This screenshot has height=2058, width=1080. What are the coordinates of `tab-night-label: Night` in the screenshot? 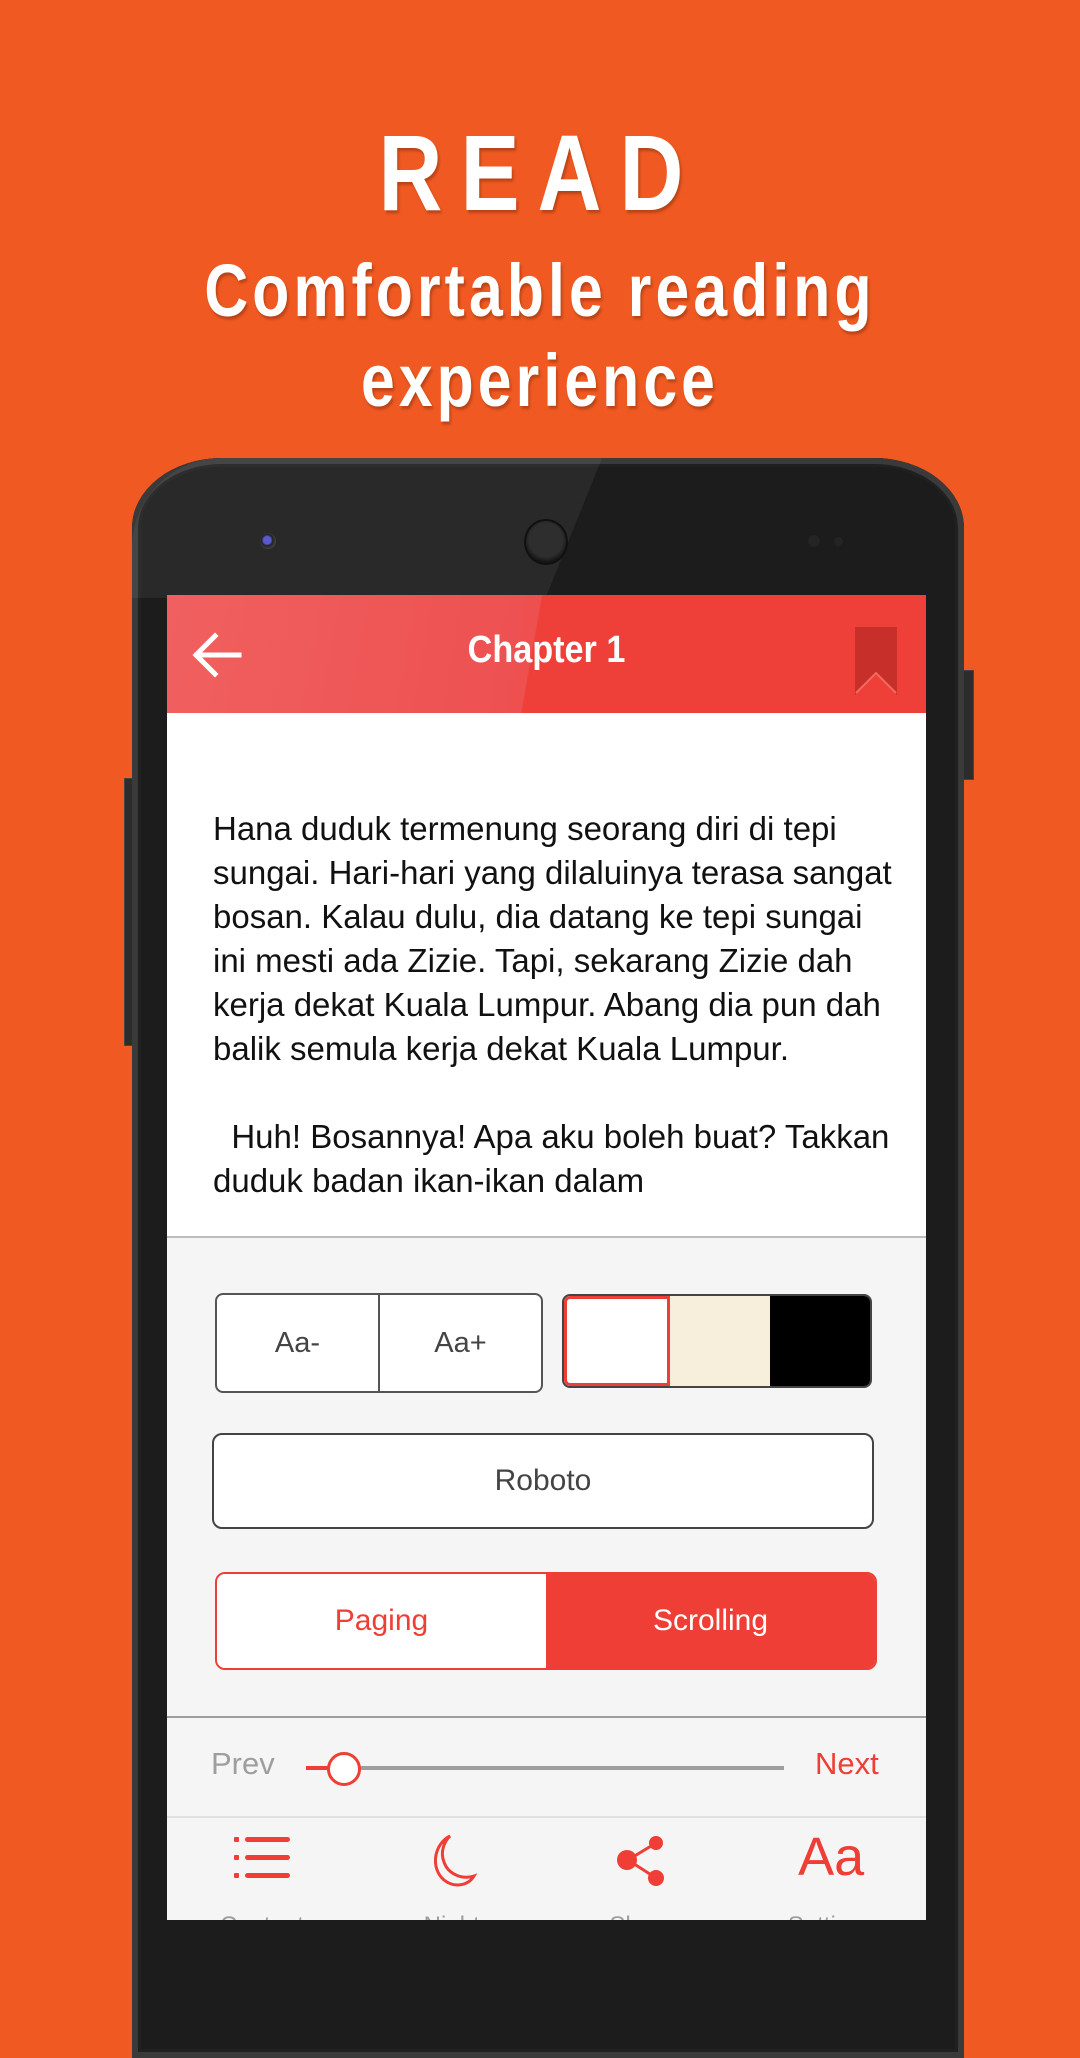 It's located at (452, 1916).